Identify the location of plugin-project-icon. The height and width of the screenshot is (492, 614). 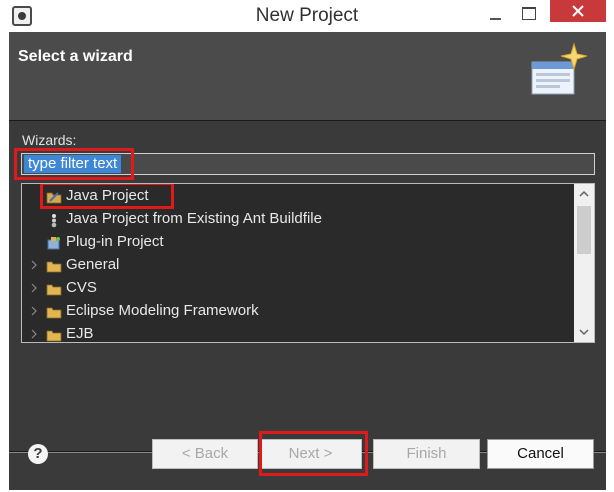
(53, 243).